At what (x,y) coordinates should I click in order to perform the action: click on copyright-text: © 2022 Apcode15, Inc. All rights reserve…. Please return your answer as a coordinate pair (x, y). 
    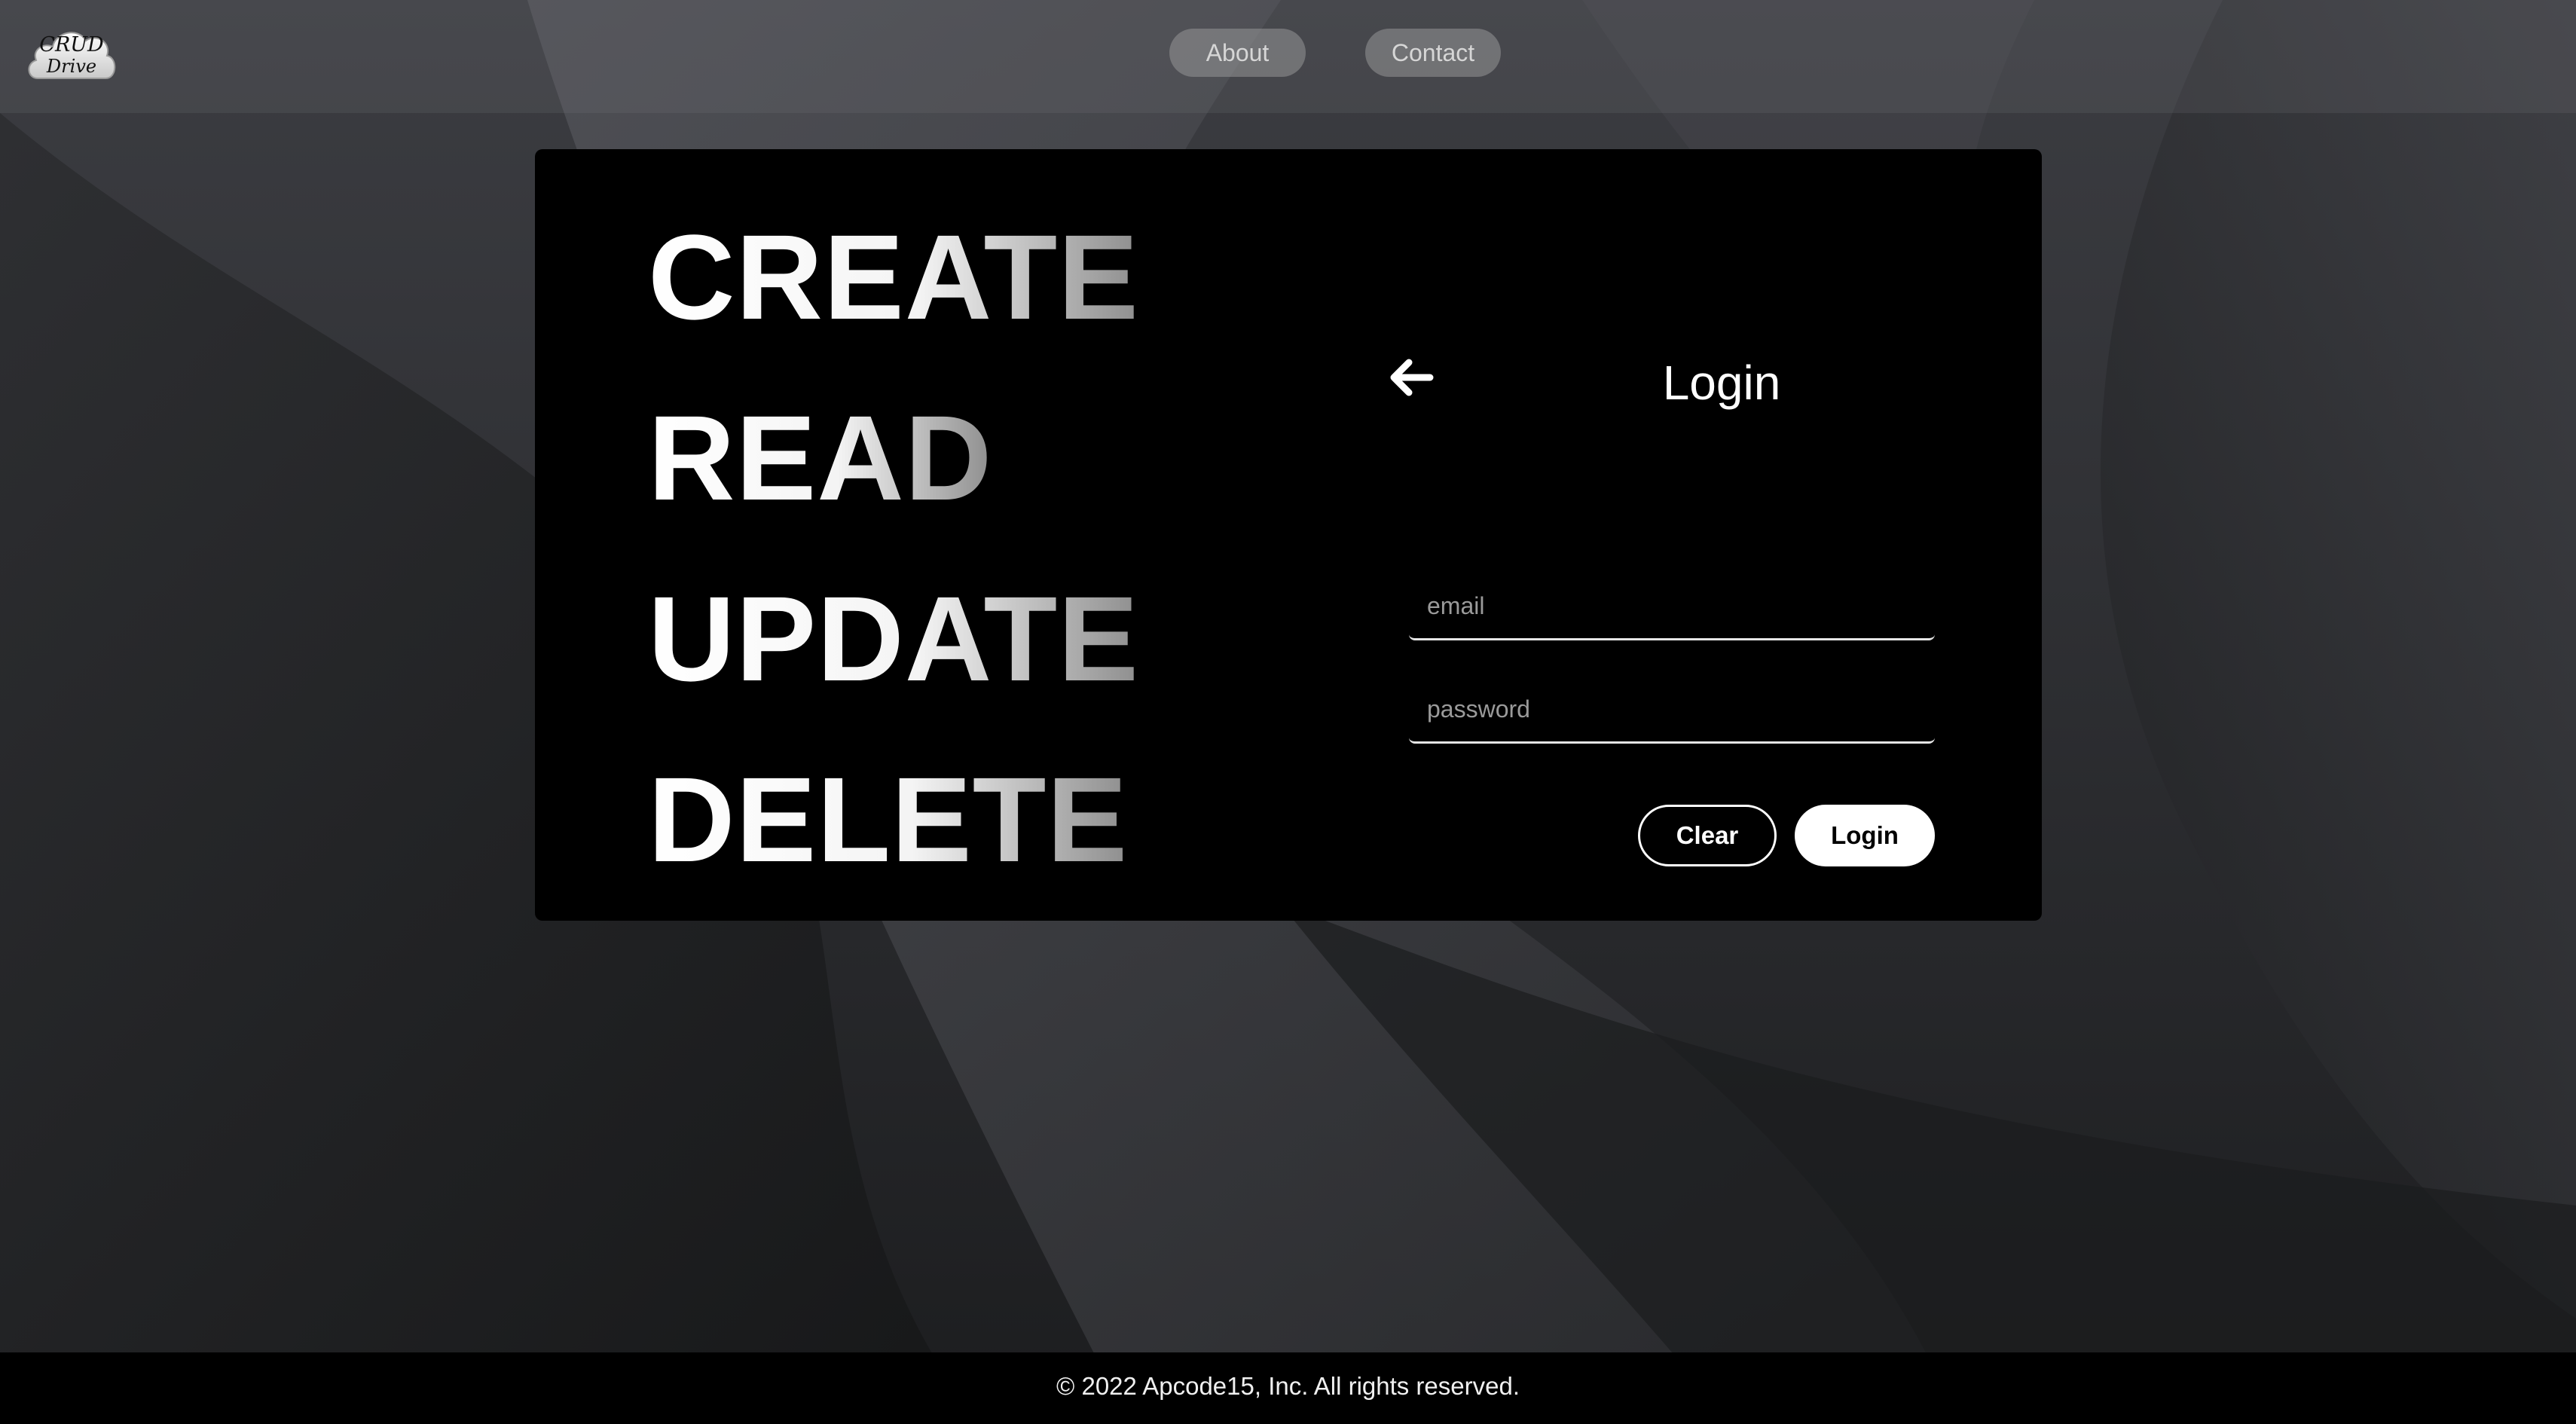
    Looking at the image, I should click on (1288, 1386).